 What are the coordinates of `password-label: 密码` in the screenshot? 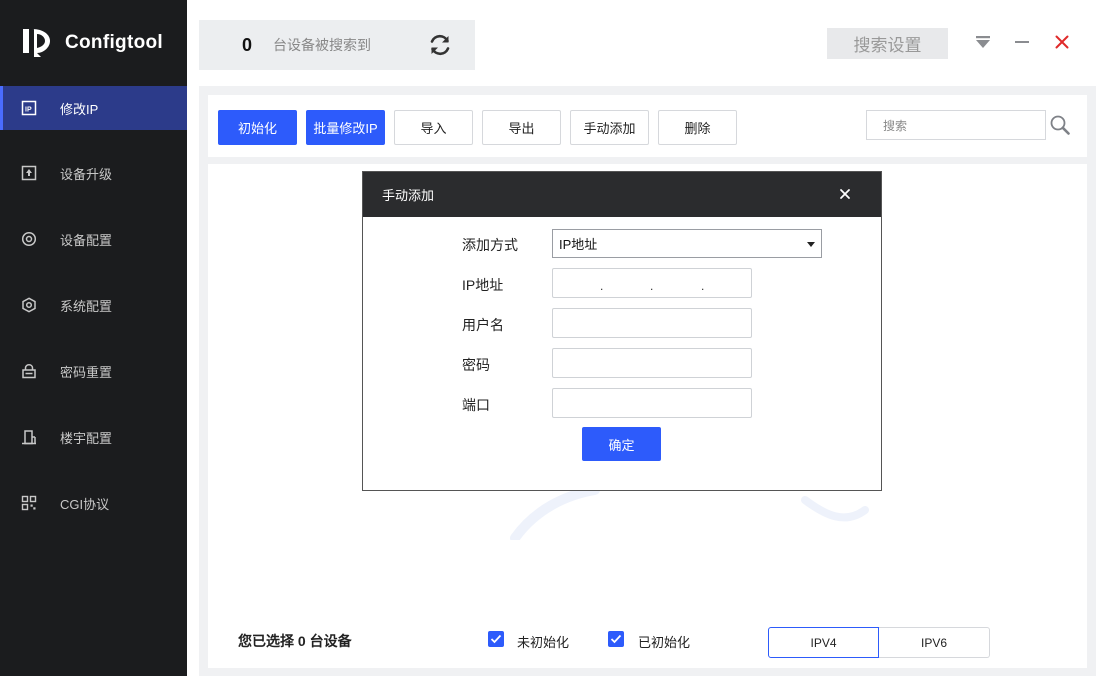 It's located at (476, 365).